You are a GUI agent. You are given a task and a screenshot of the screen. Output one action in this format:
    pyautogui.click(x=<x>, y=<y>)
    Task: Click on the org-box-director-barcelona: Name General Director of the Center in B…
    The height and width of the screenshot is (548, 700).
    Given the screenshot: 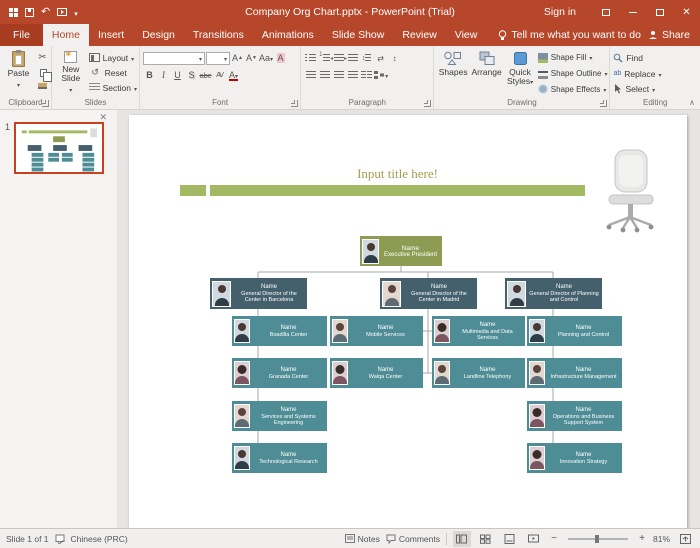 What is the action you would take?
    pyautogui.click(x=258, y=293)
    